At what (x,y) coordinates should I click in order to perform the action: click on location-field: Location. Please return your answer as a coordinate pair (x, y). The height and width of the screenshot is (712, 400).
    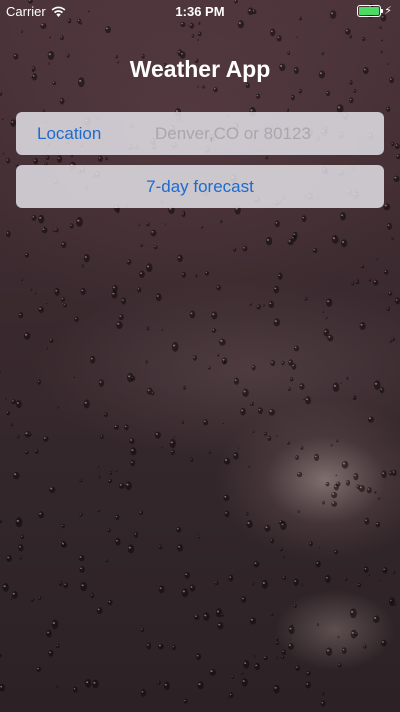
    Looking at the image, I should click on (200, 133).